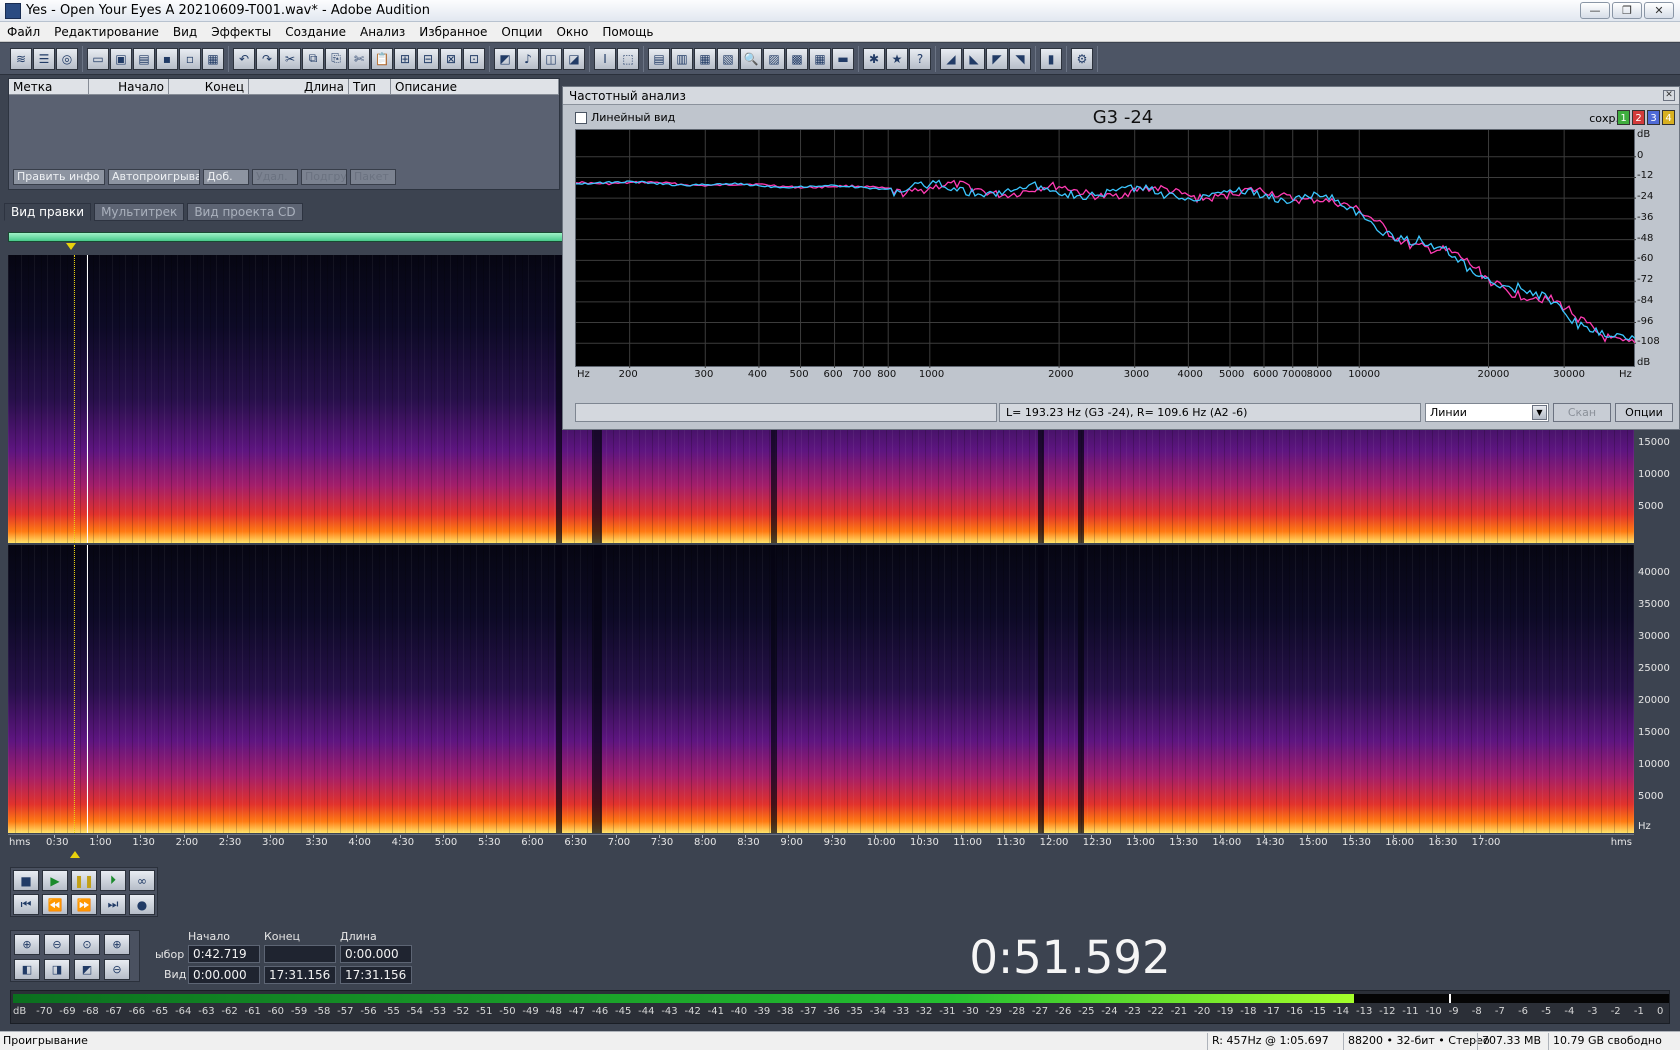 This screenshot has height=1050, width=1680. I want to click on copy-icon: ⧉, so click(313, 58).